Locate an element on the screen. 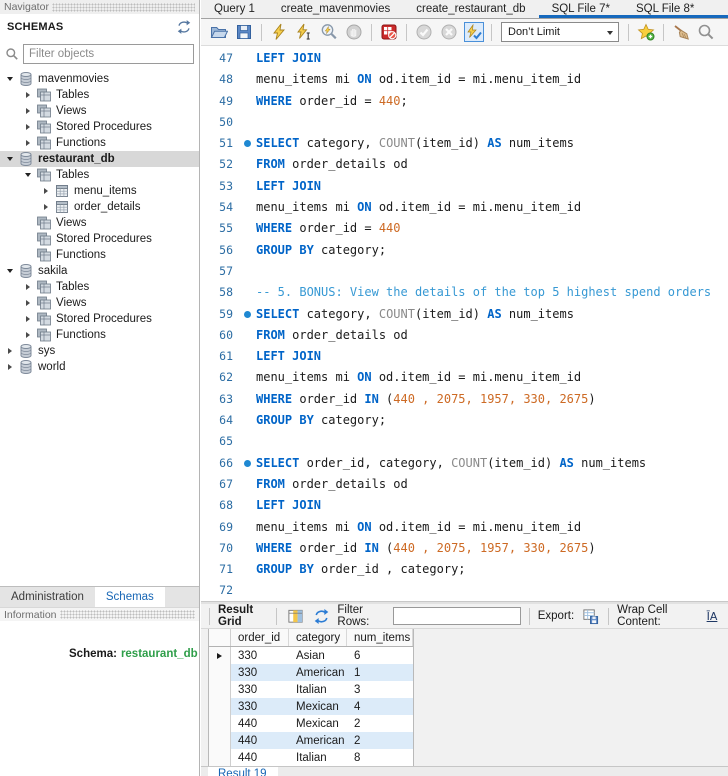 The height and width of the screenshot is (776, 728). code-line: 49 WHERE order_id = 440; is located at coordinates (464, 101).